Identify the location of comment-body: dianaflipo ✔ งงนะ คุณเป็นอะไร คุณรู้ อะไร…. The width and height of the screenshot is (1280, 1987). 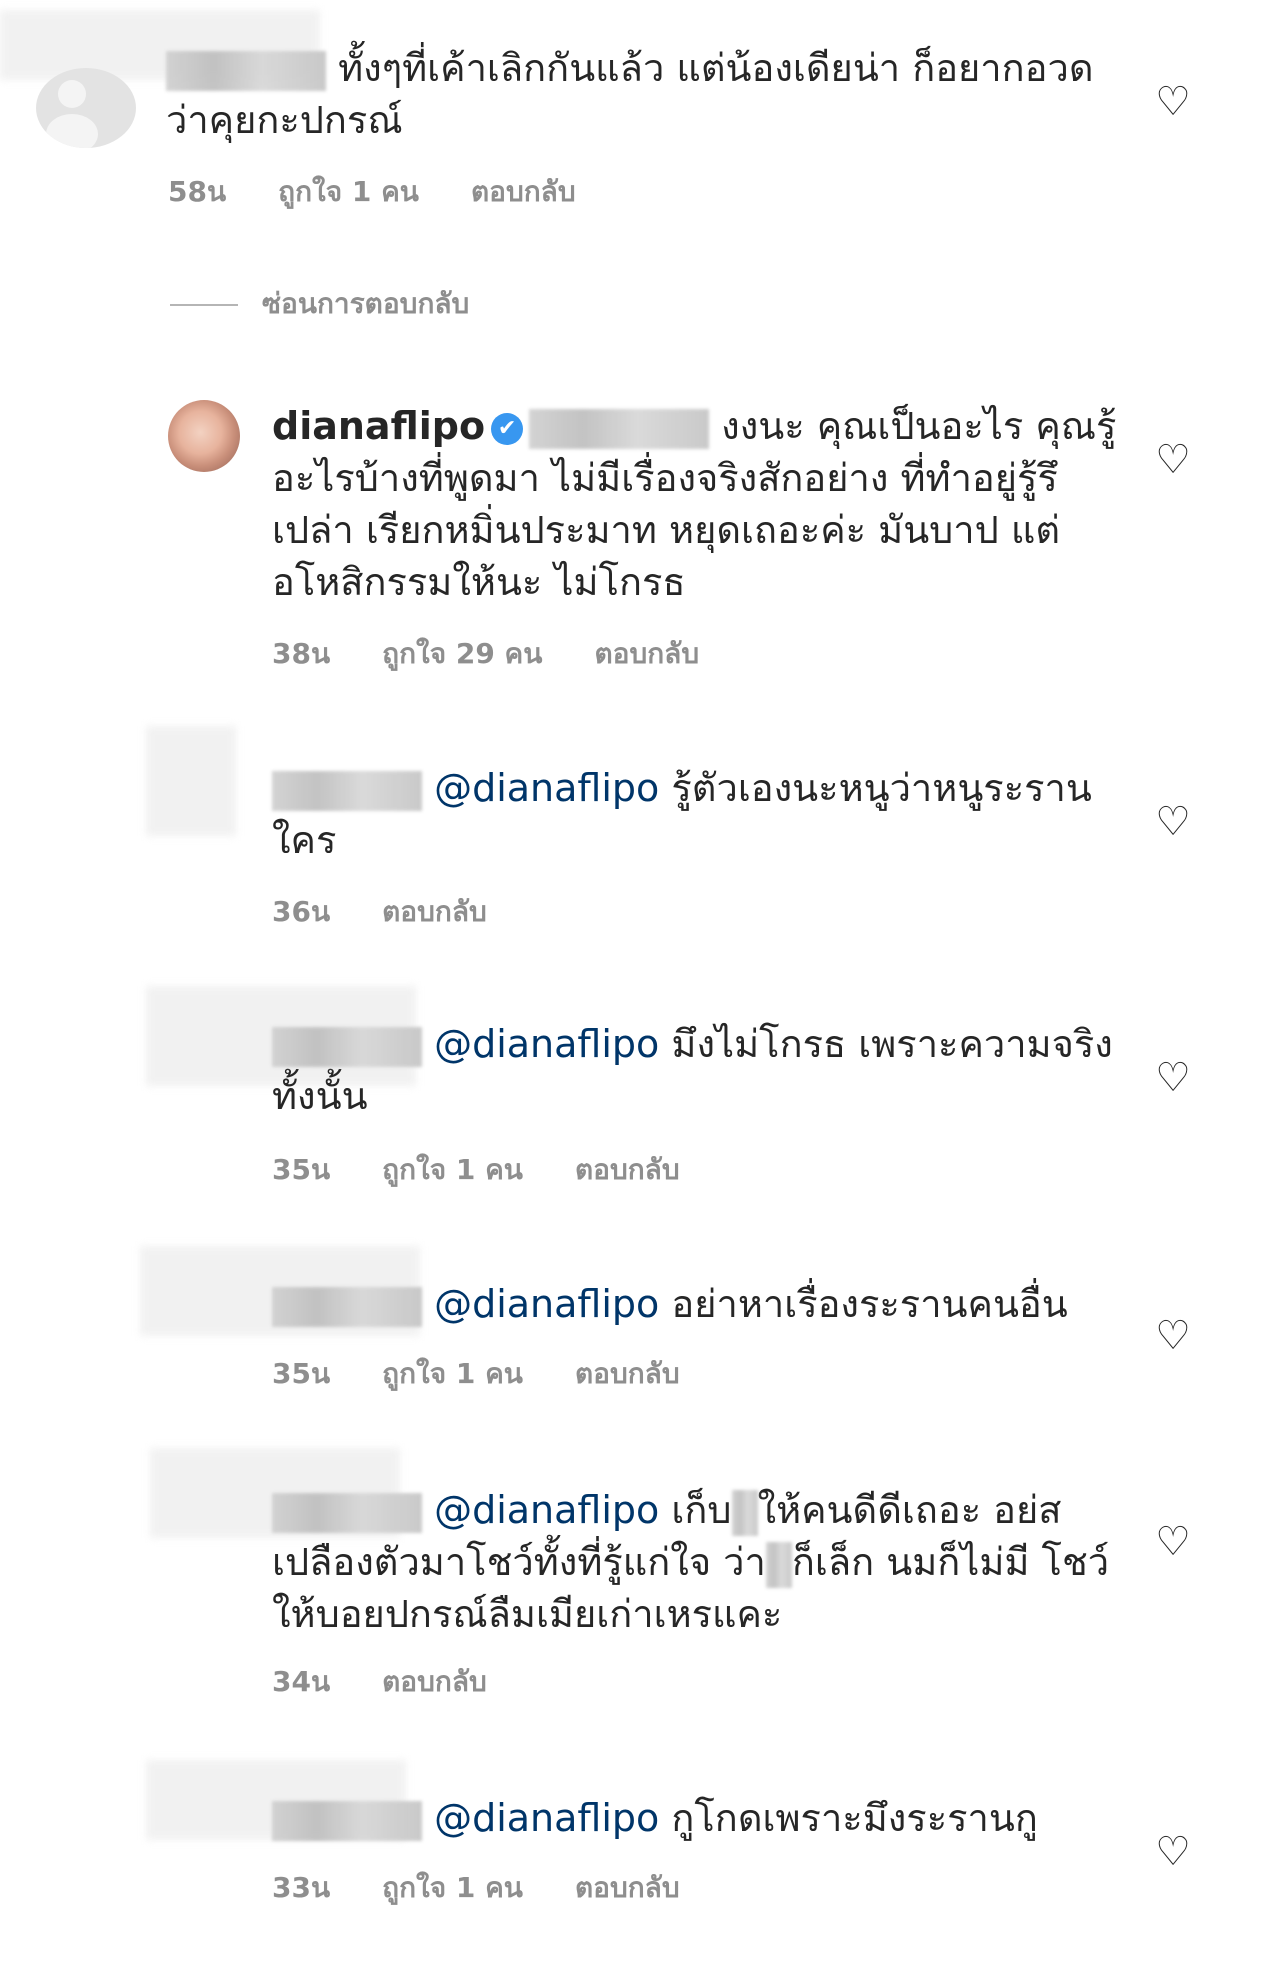
(694, 504).